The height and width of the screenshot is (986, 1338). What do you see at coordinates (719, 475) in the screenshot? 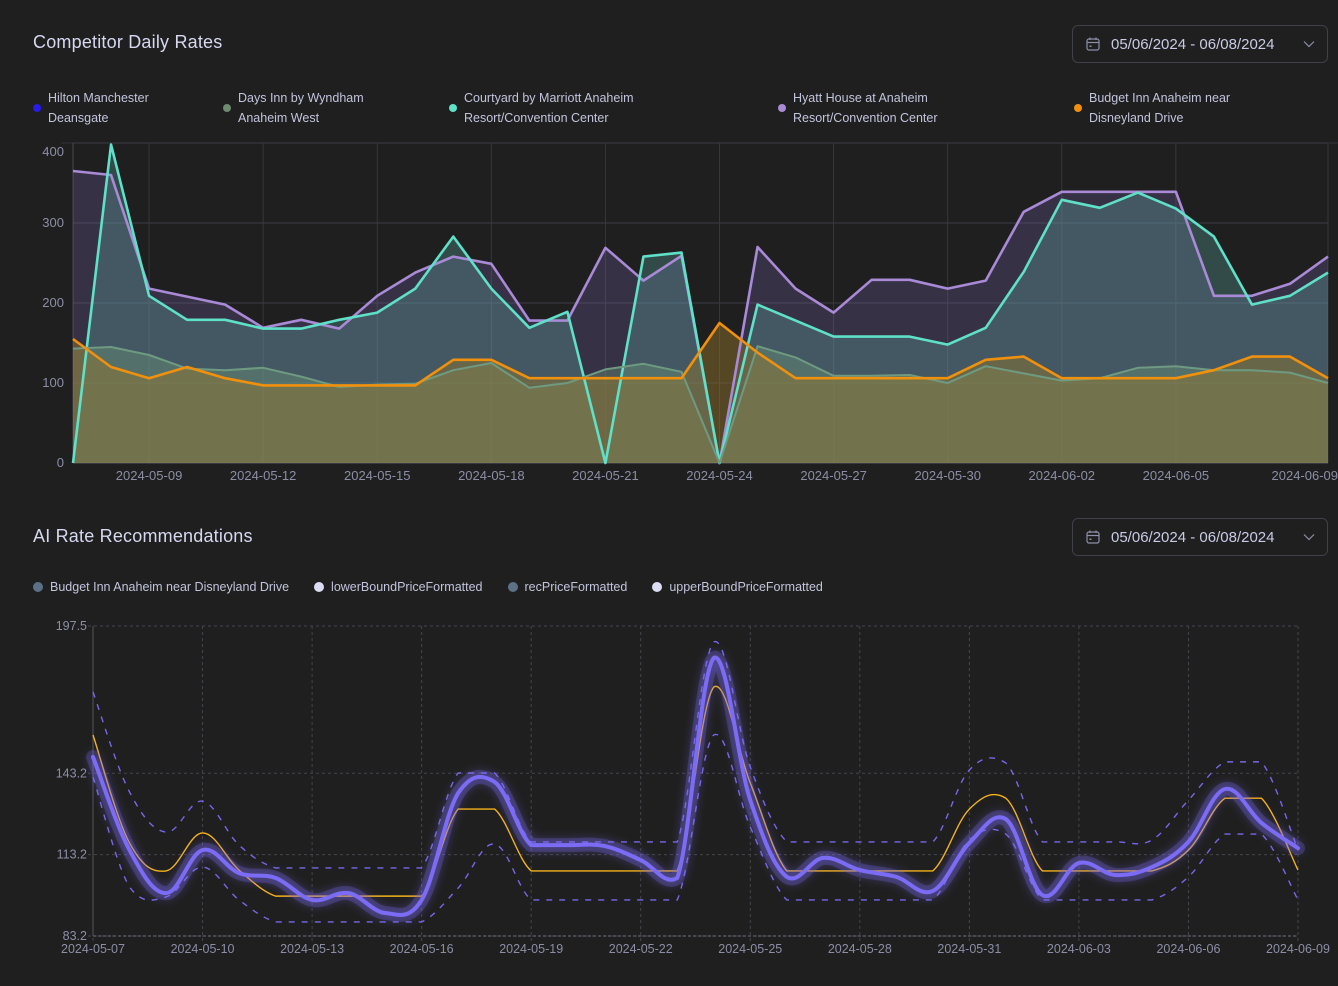
I see `x-tick-label: 2024-05-24` at bounding box center [719, 475].